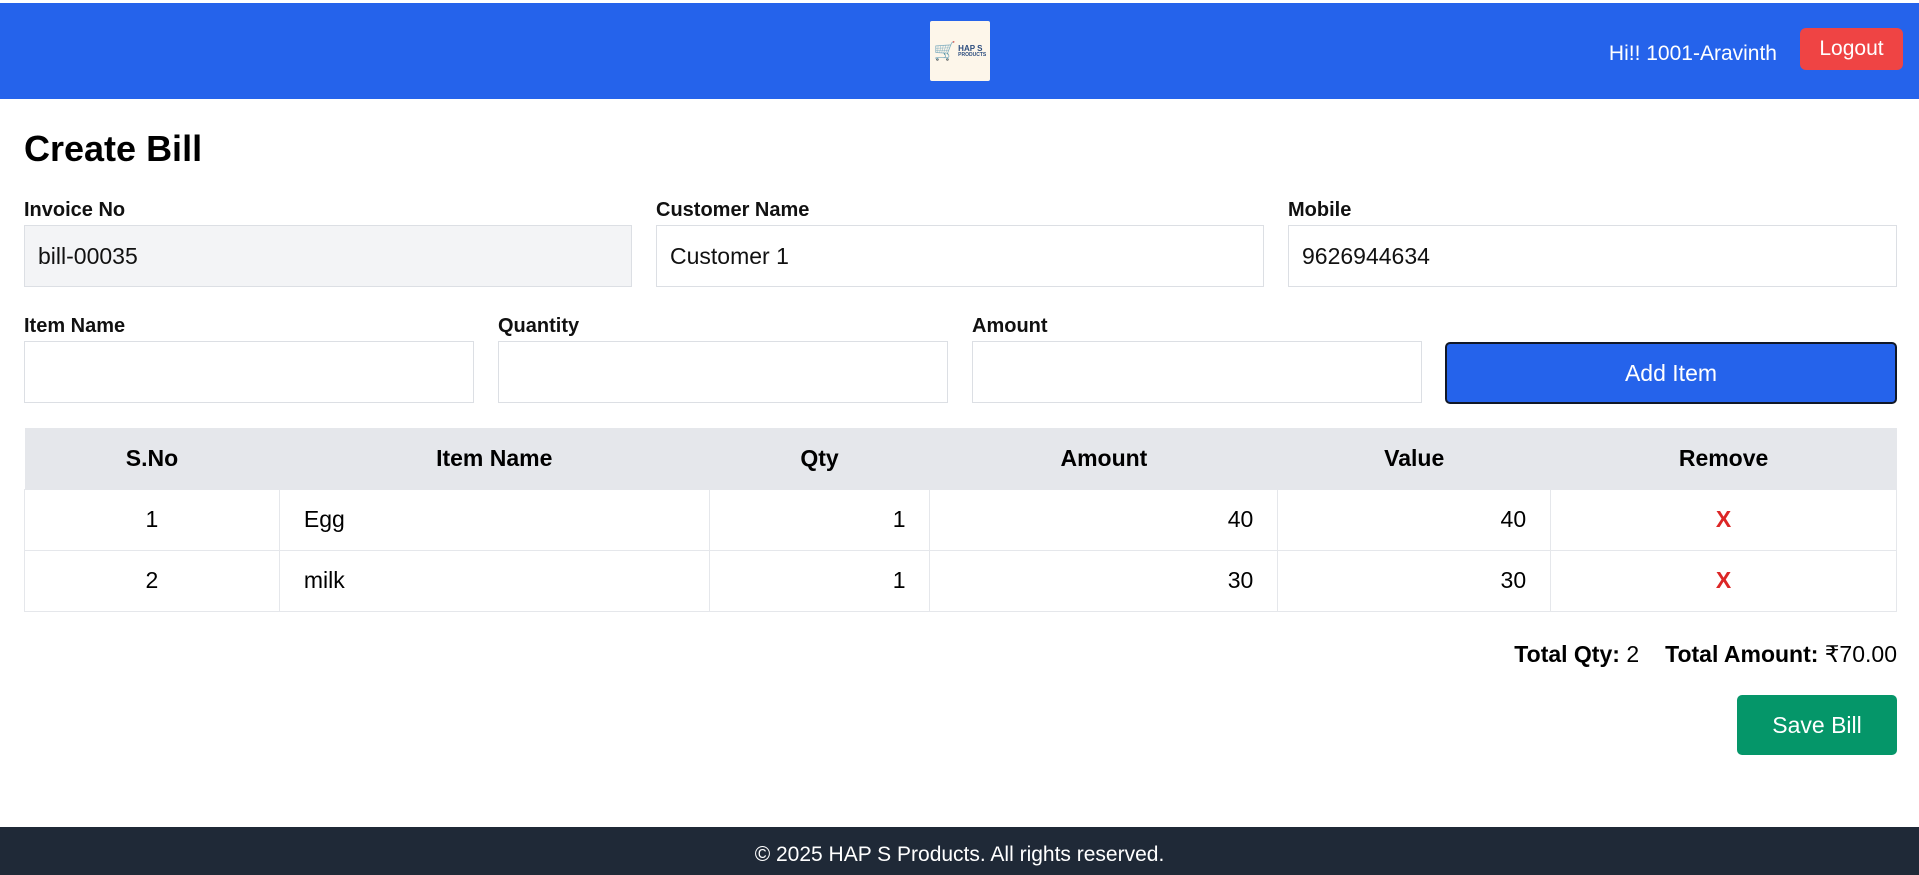  I want to click on cell-sno: 1, so click(152, 519).